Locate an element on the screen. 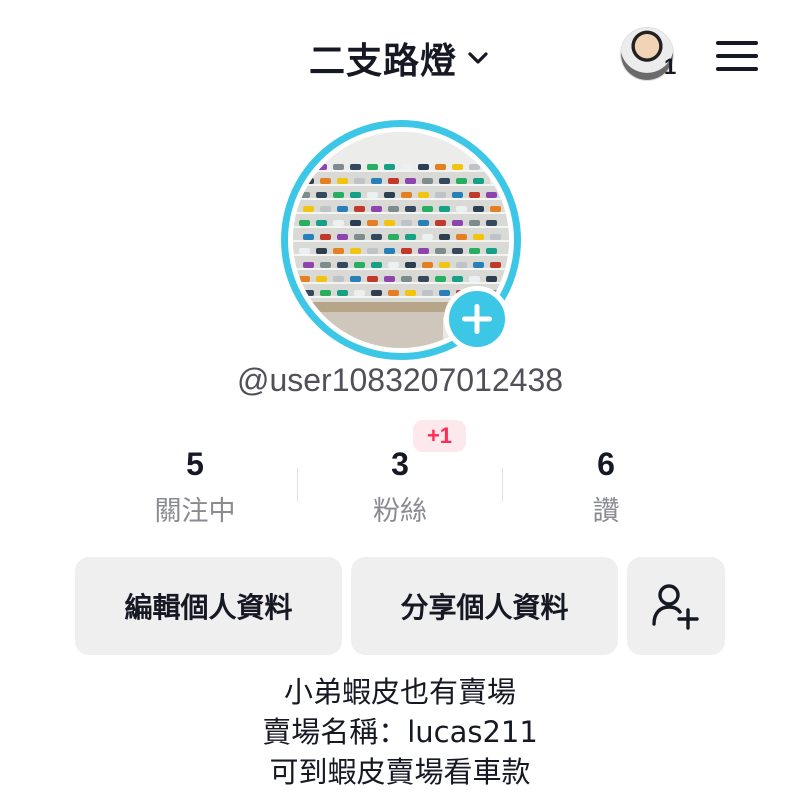  bio-line: 賣場名稱：lucas211 is located at coordinates (400, 732).